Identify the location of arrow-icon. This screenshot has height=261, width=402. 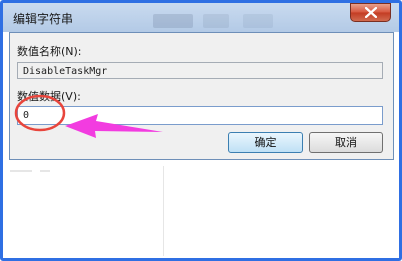
(114, 126).